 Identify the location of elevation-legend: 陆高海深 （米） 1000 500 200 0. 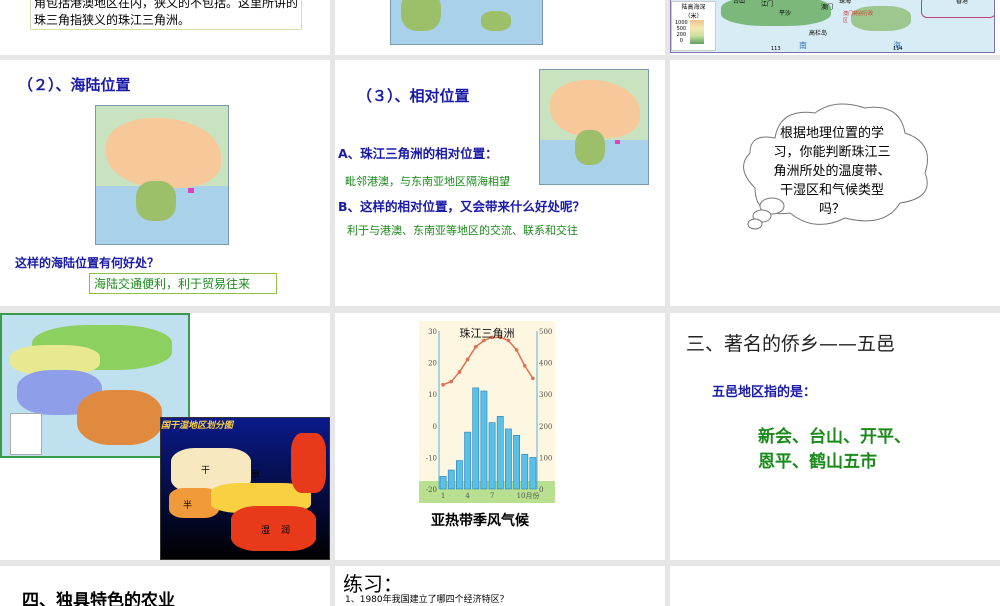
(693, 26).